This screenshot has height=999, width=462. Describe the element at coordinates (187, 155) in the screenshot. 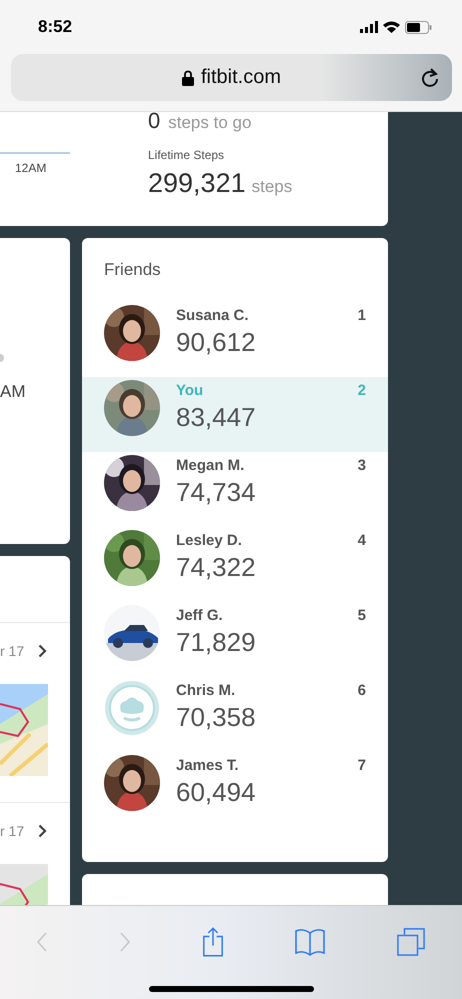

I see `lifetime-label: Lifetime Steps` at that location.